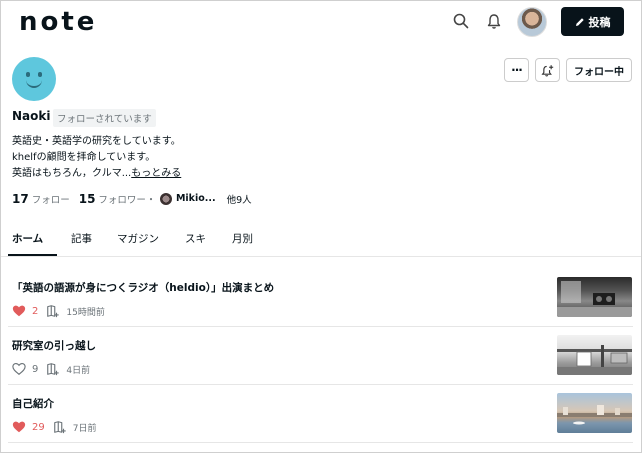  Describe the element at coordinates (35, 369) in the screenshot. I see `like-count: 9` at that location.